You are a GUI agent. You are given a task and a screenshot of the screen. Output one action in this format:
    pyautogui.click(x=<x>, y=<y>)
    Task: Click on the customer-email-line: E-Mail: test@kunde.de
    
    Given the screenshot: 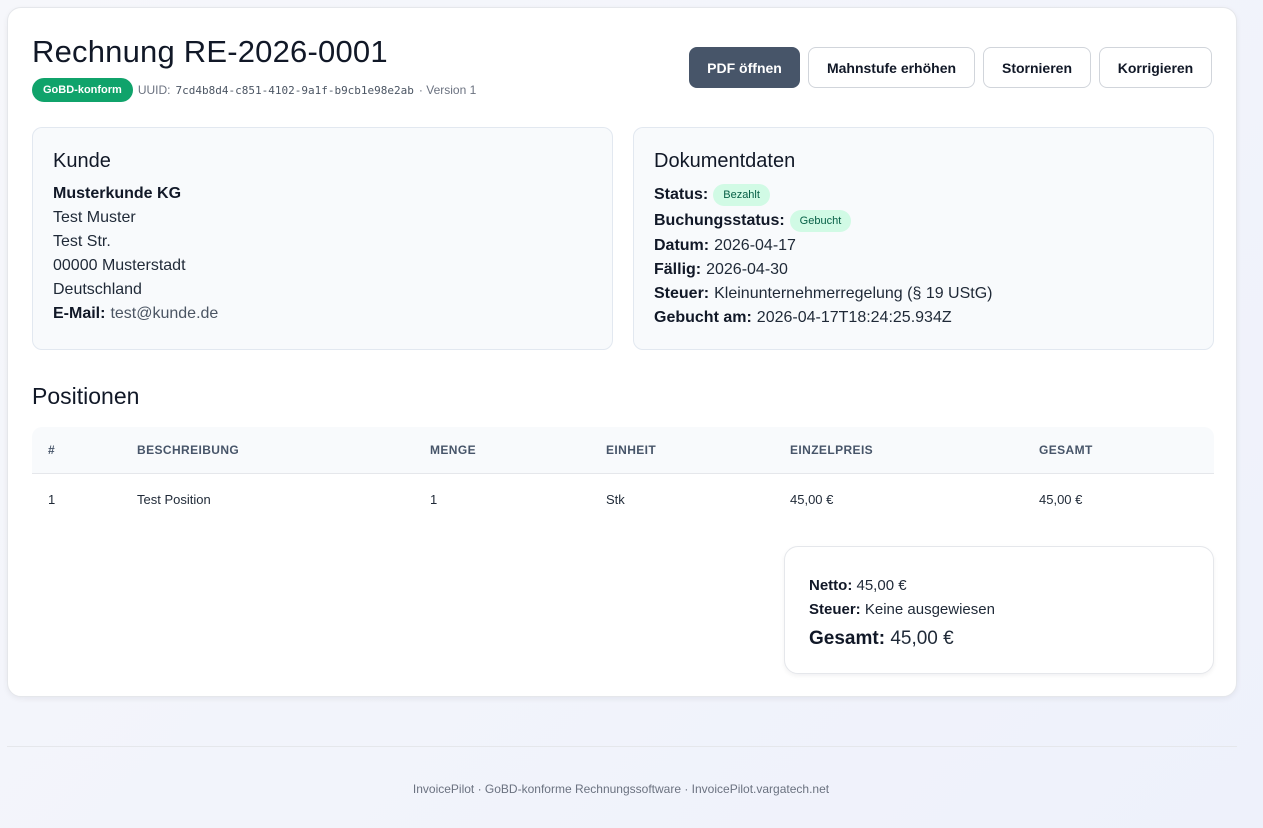 What is the action you would take?
    pyautogui.click(x=322, y=314)
    